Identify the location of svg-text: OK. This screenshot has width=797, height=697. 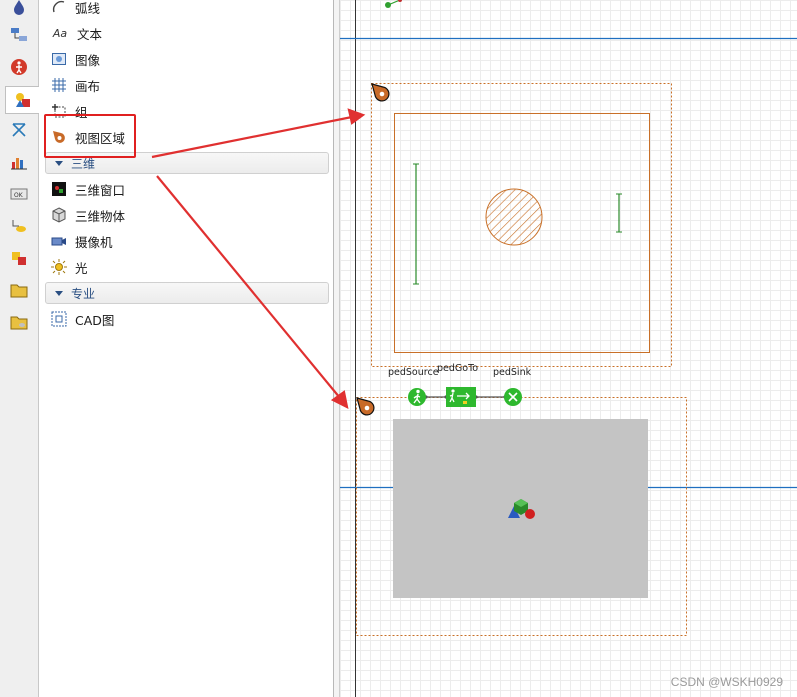
(19, 195).